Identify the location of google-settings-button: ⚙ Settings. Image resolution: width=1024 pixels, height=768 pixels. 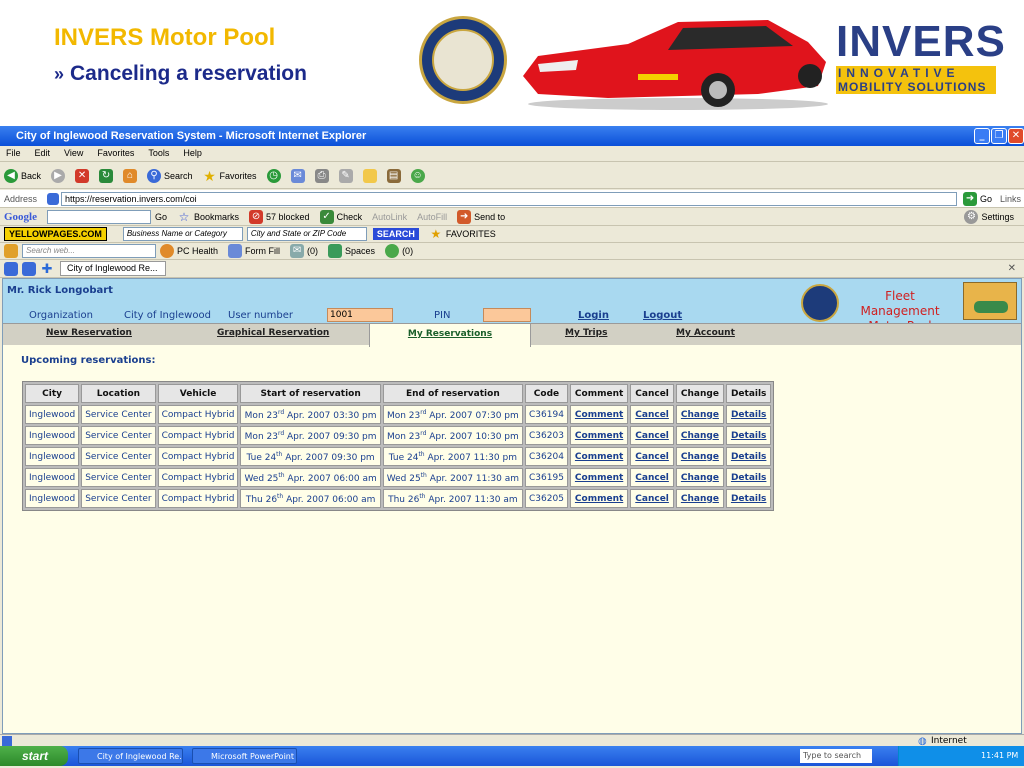
(989, 216).